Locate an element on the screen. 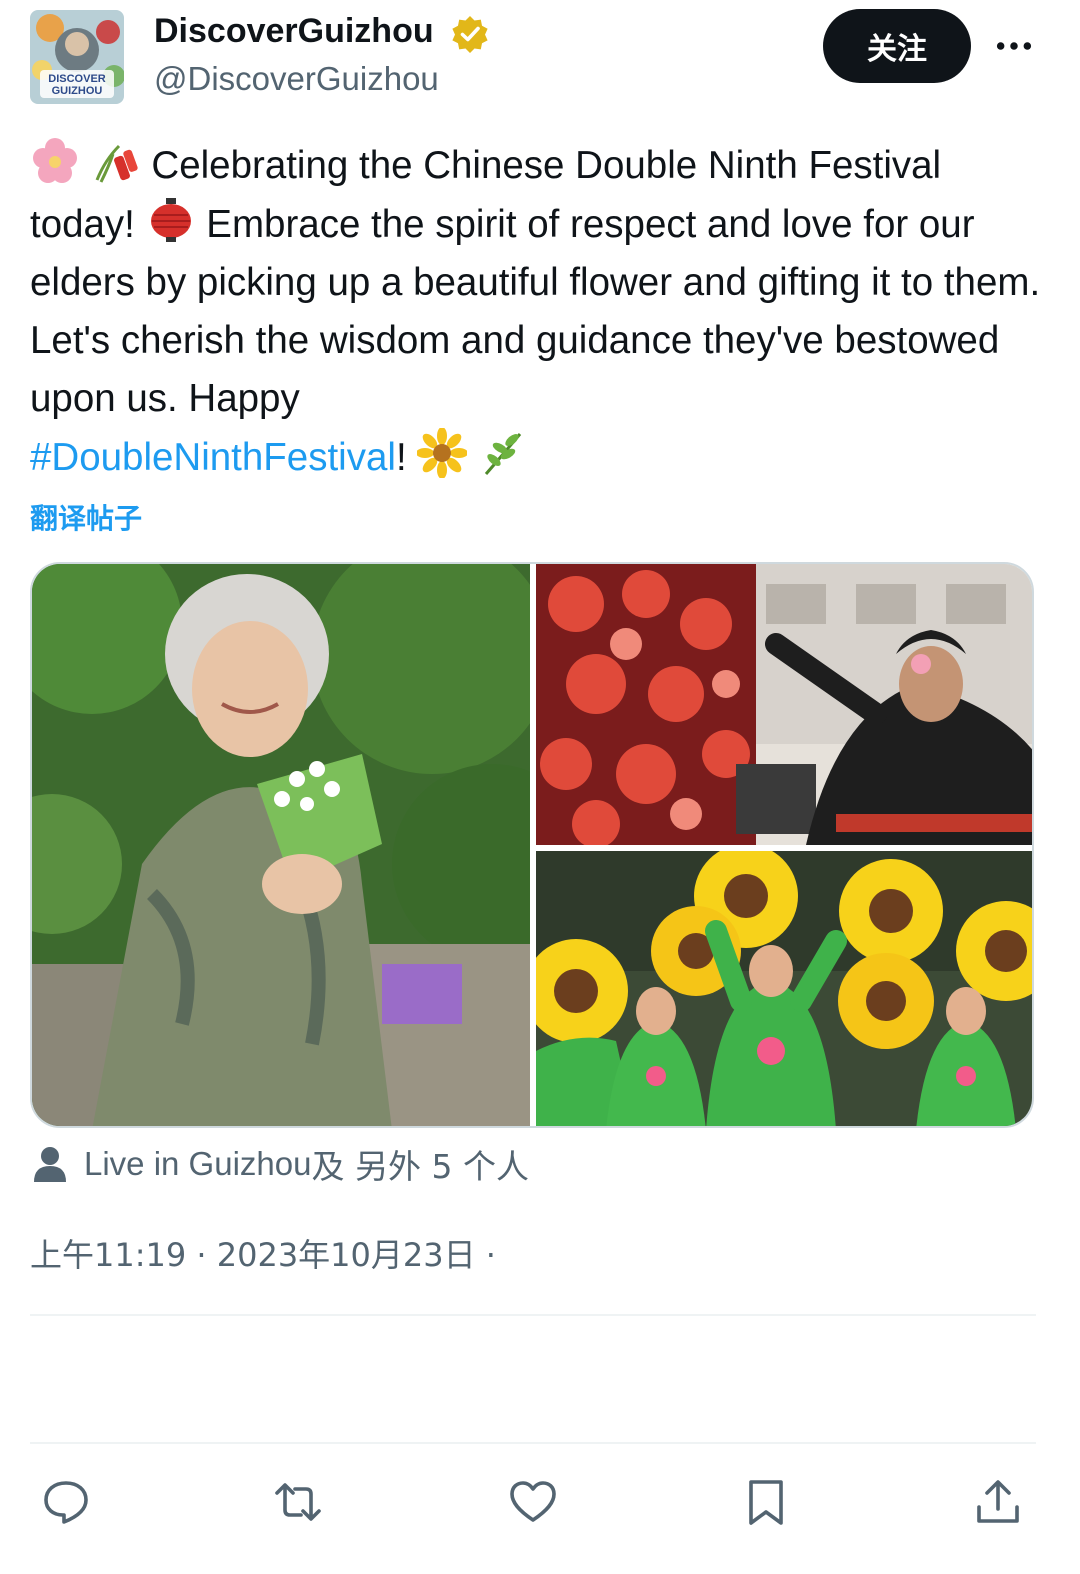  follow-button: 关注 is located at coordinates (897, 46).